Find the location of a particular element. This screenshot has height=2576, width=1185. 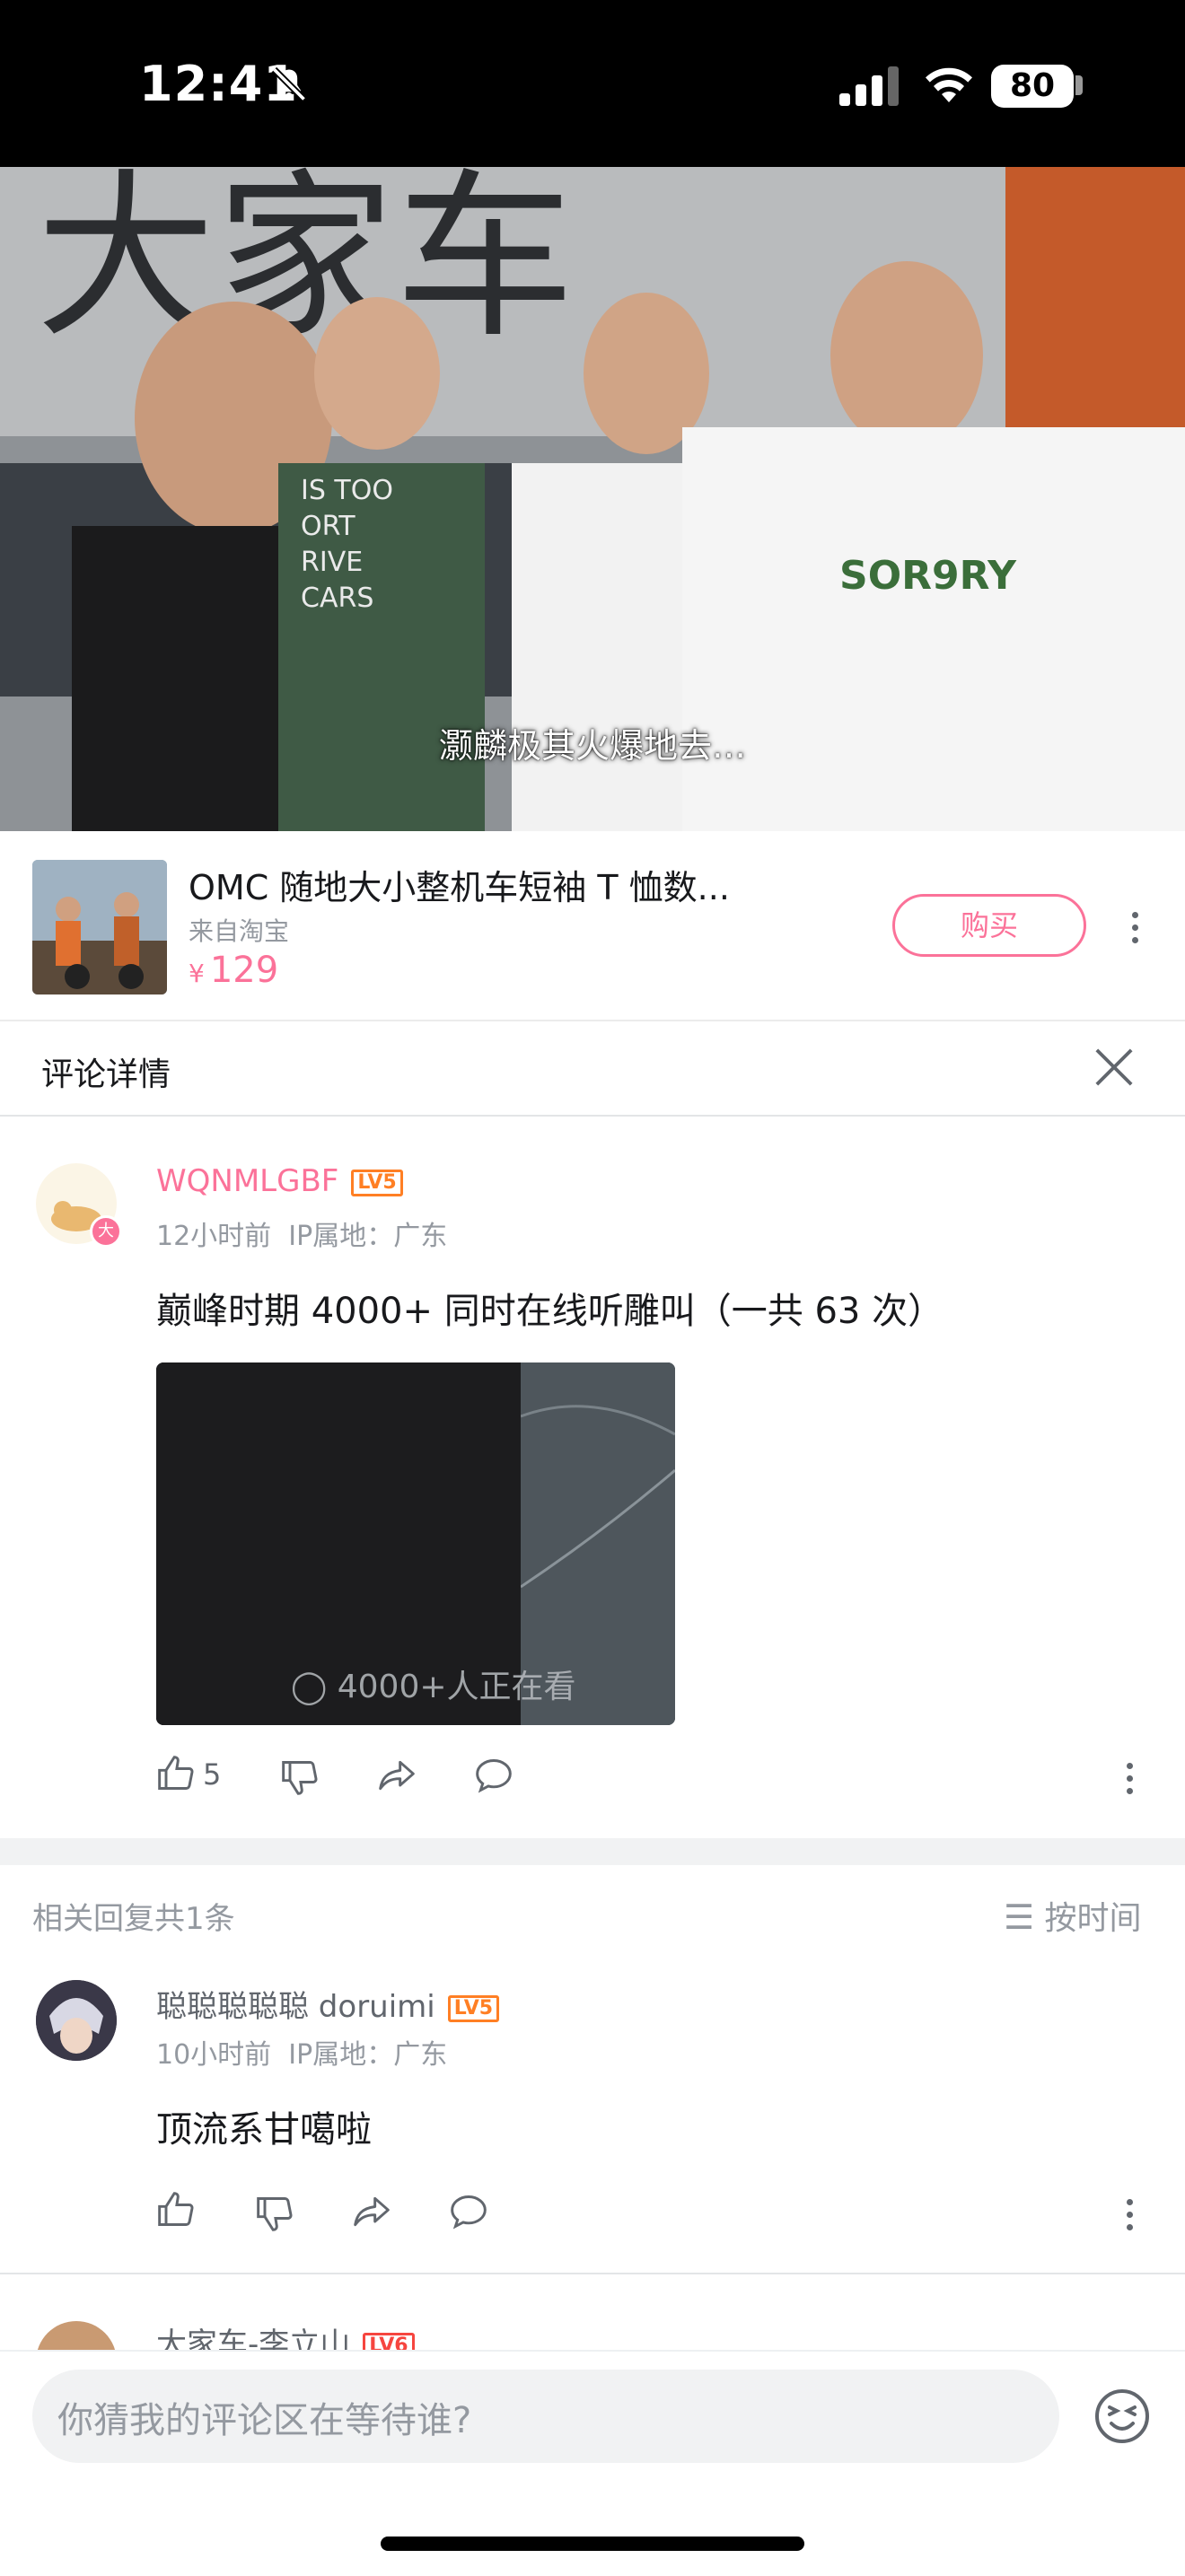

emoji-icon is located at coordinates (1122, 2416).